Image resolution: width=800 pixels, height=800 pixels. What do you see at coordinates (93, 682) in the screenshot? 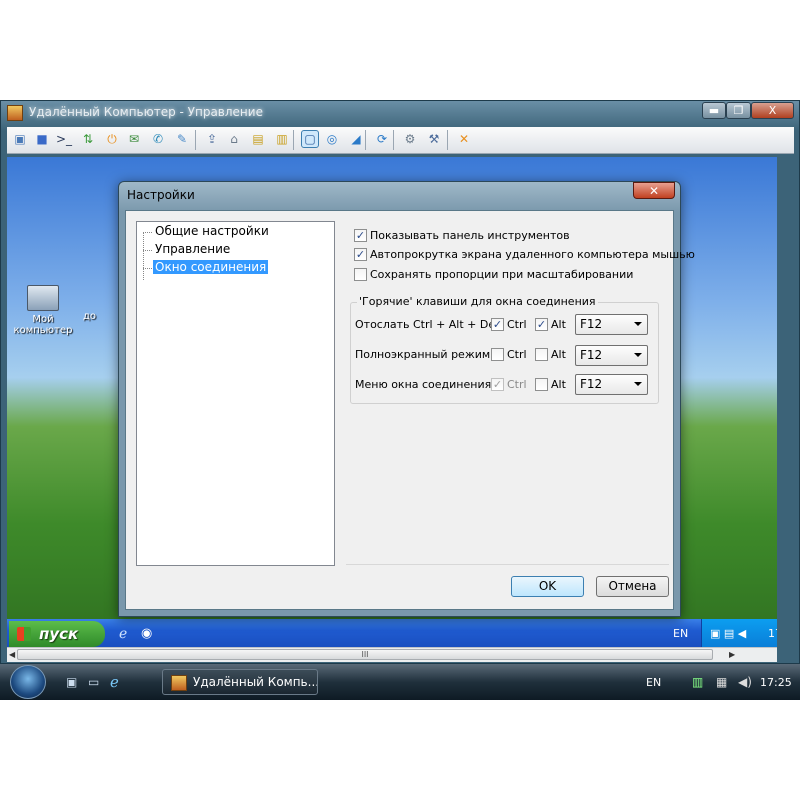
I see `switch-windows-icon: ▭` at bounding box center [93, 682].